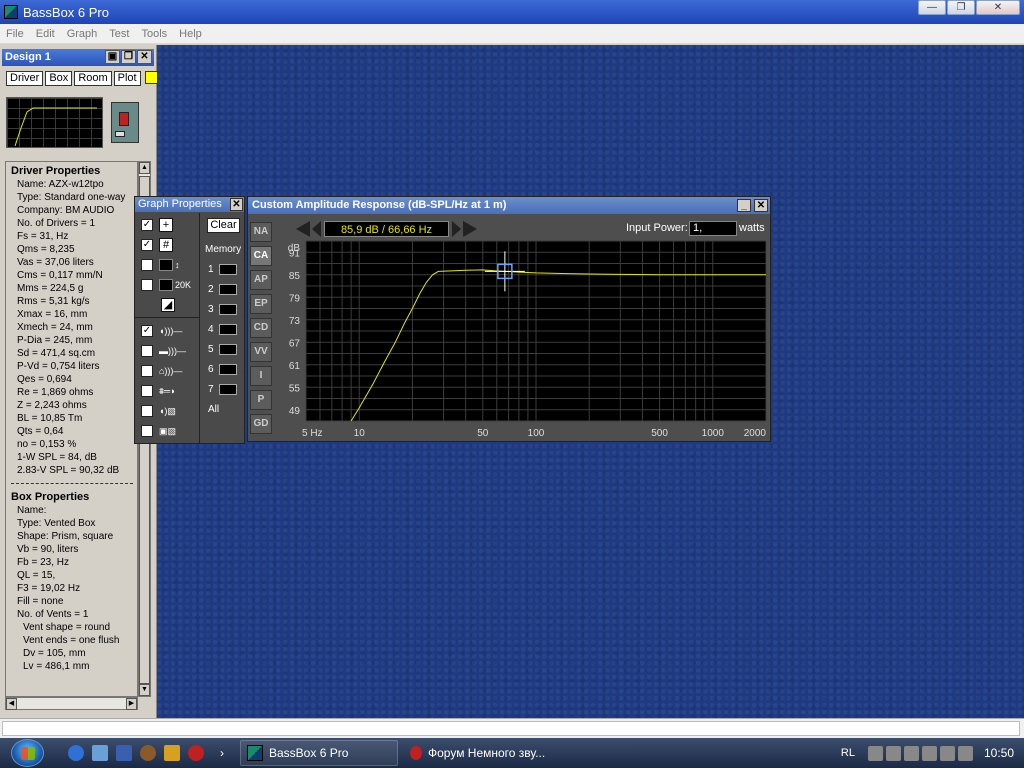 The width and height of the screenshot is (1024, 768). Describe the element at coordinates (875, 753) in the screenshot. I see `tray-network-icon` at that location.